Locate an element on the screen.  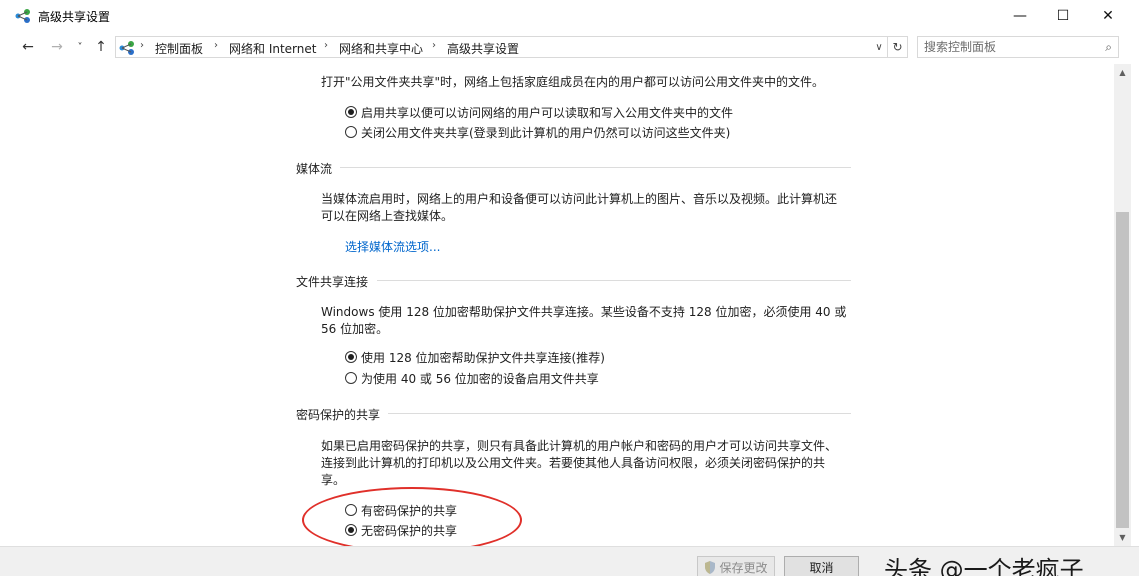
up-button: ↑ is located at coordinates (101, 47).